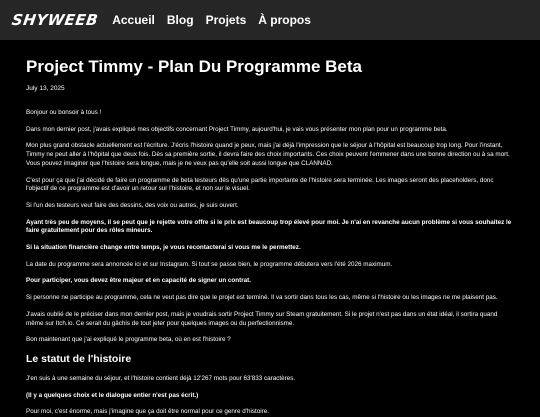  What do you see at coordinates (284, 20) in the screenshot?
I see `nav-link-a-propos: À propos` at bounding box center [284, 20].